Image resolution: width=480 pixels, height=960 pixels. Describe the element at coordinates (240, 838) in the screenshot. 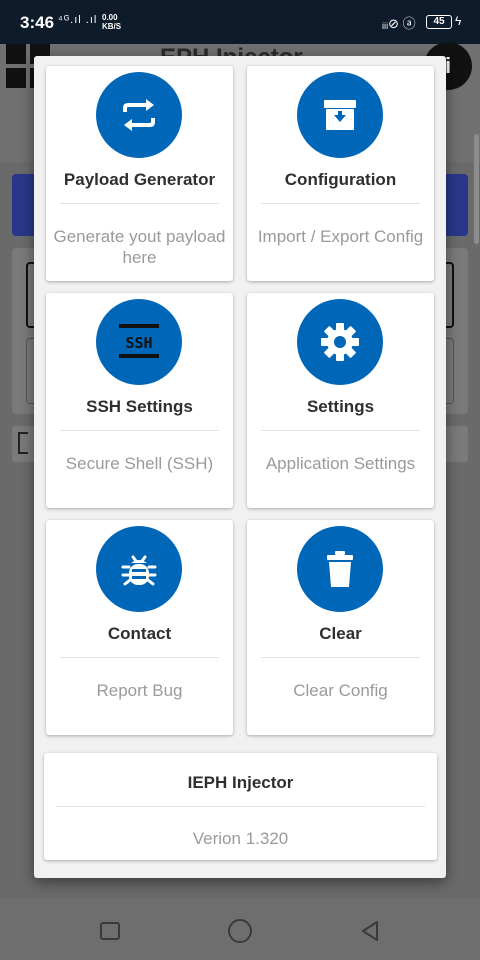

I see `app-version: Verion 1.320` at that location.